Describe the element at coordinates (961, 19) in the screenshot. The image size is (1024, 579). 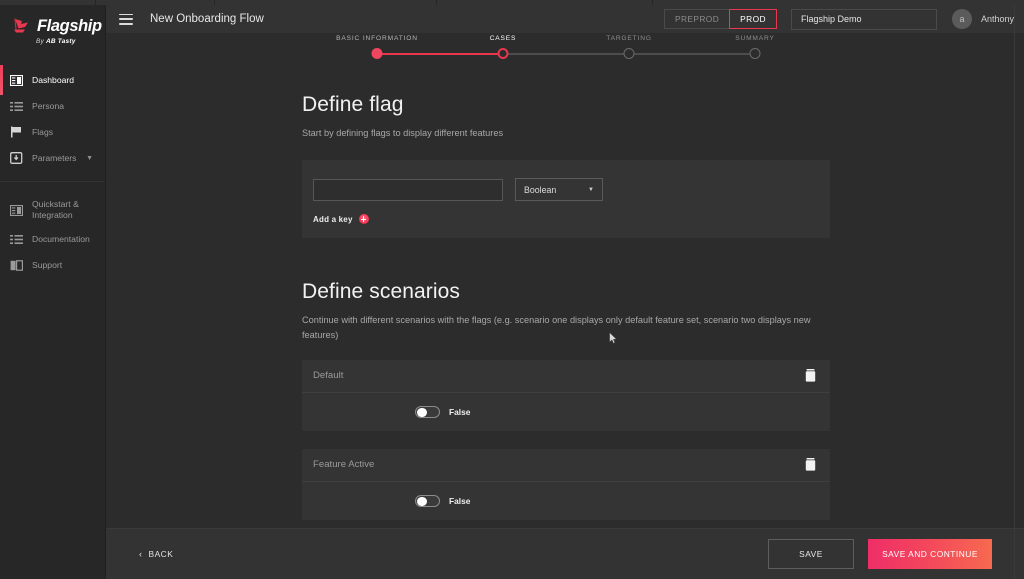
I see `avatar: a` at that location.